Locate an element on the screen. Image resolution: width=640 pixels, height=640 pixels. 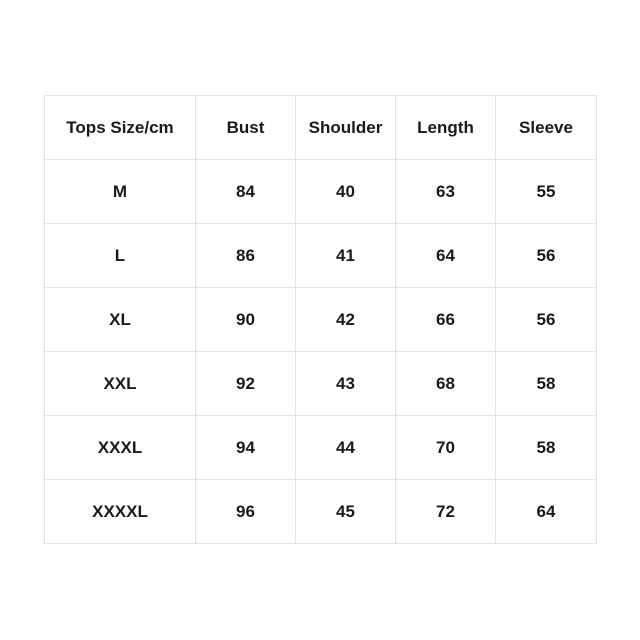
header-row: Tops Size/cm Bust Shoulder Length Sleeve is located at coordinates (320, 127).